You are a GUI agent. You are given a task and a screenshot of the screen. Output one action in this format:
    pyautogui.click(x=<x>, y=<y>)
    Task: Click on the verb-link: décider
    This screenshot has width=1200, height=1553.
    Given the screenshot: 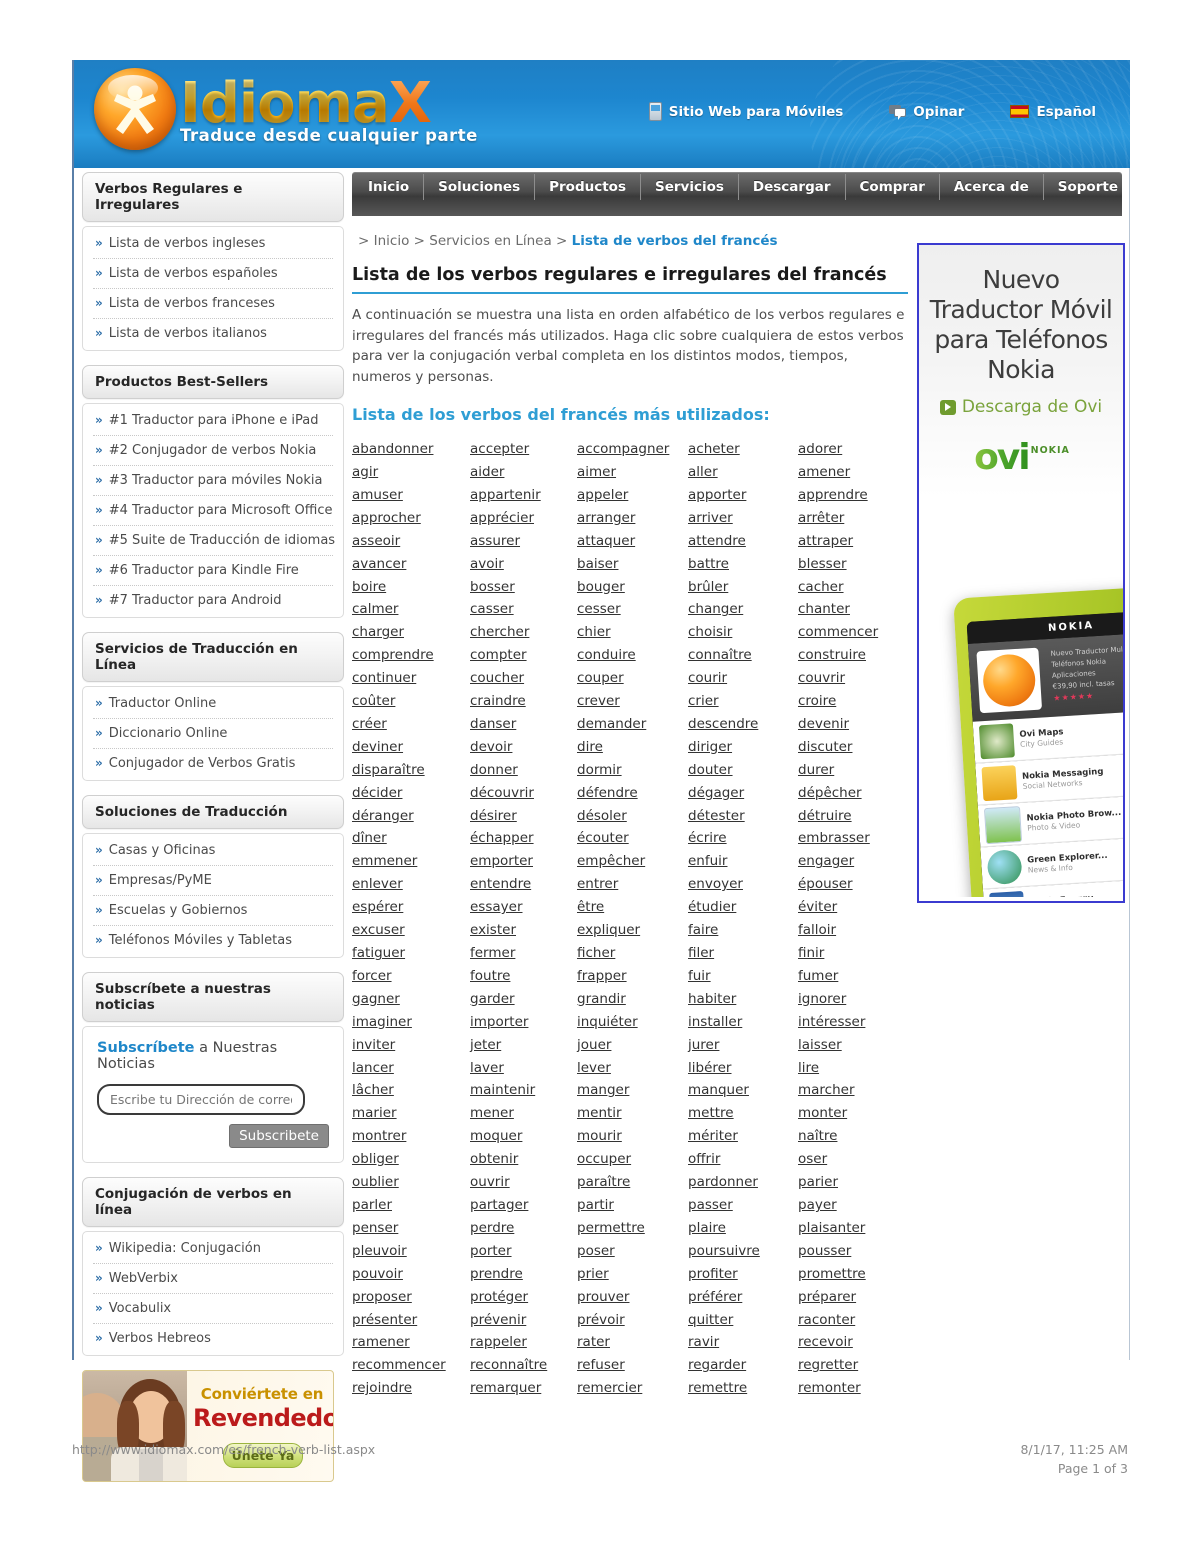 What is the action you would take?
    pyautogui.click(x=411, y=793)
    